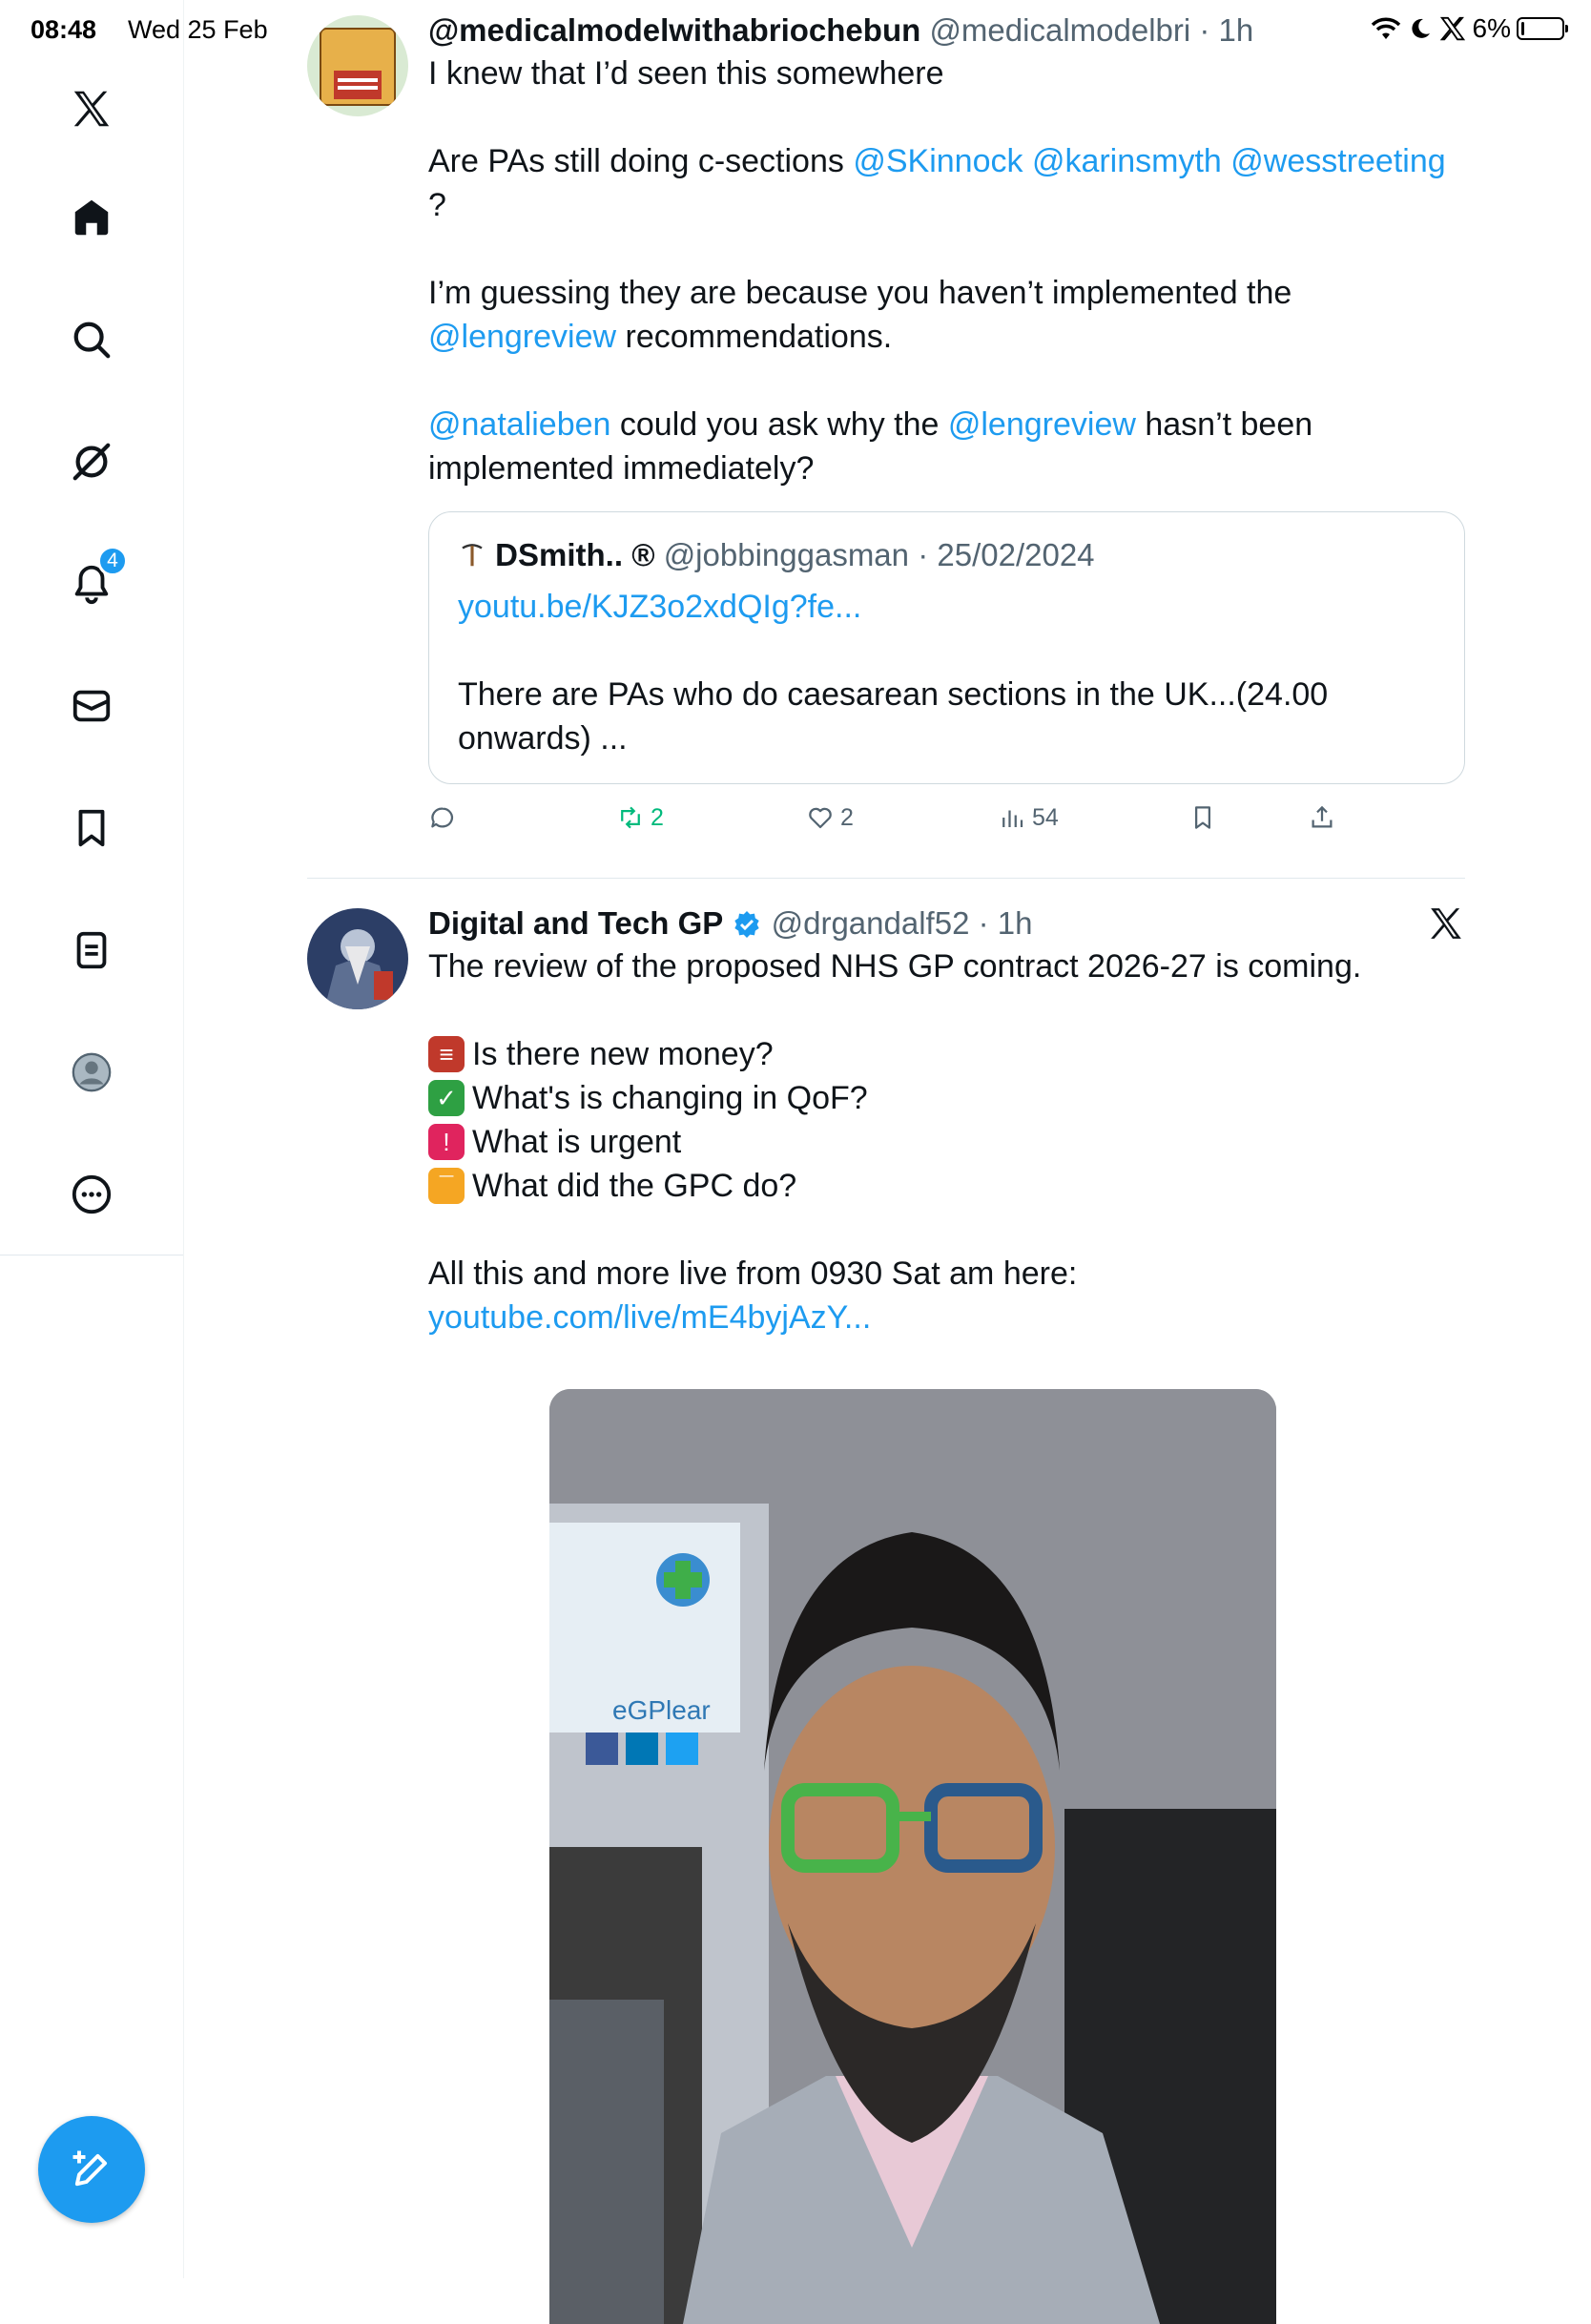 The image size is (1591, 2324). I want to click on grok-icon, so click(91, 462).